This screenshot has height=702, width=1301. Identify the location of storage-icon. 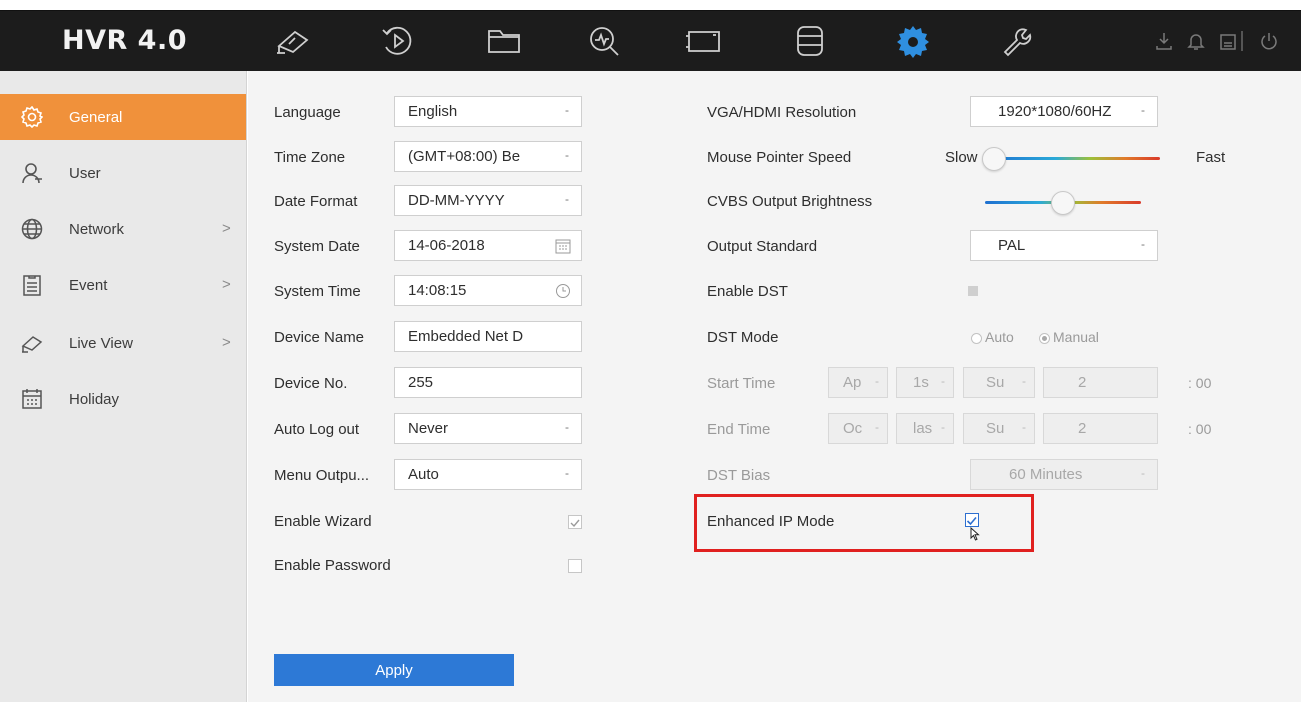
(810, 41).